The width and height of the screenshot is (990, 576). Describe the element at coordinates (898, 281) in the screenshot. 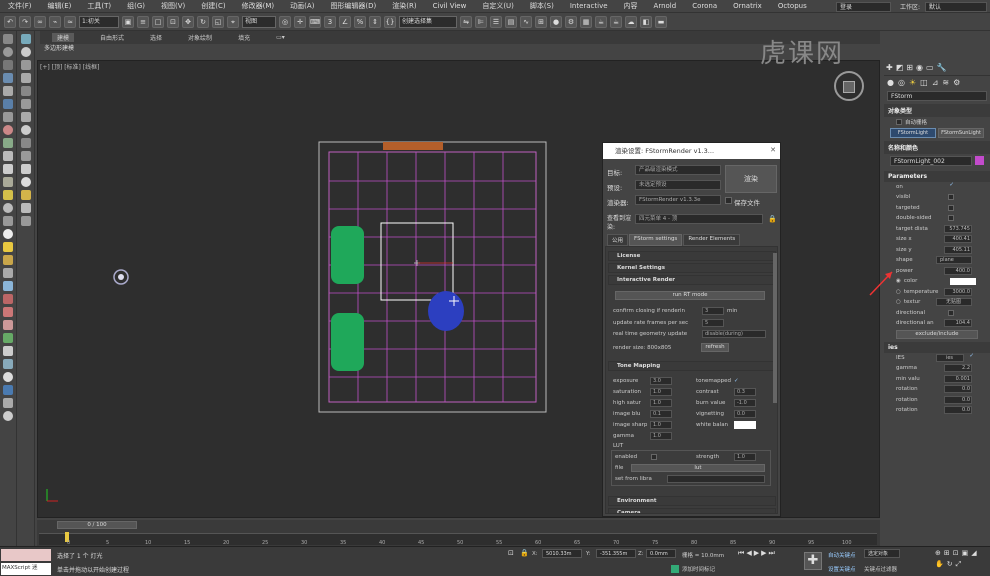

I see `color-radio-icon: ◉` at that location.